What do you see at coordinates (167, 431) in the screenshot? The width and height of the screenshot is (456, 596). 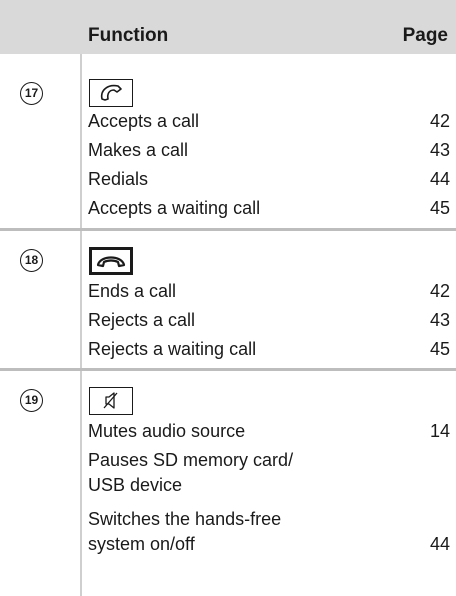 I see `function-text: Mutes audio source` at bounding box center [167, 431].